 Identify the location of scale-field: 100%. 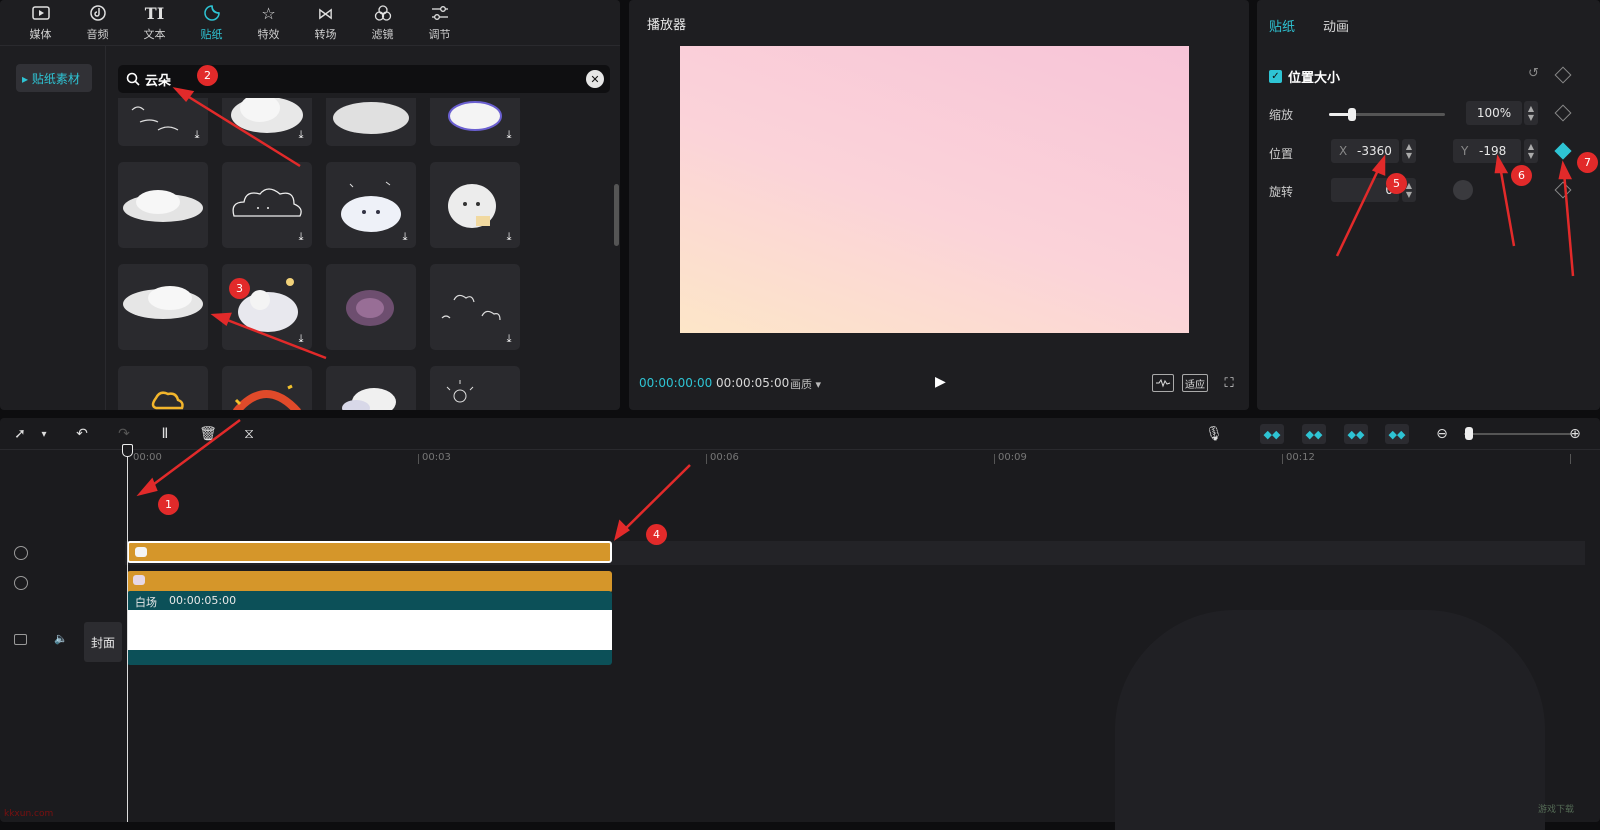
(1494, 113).